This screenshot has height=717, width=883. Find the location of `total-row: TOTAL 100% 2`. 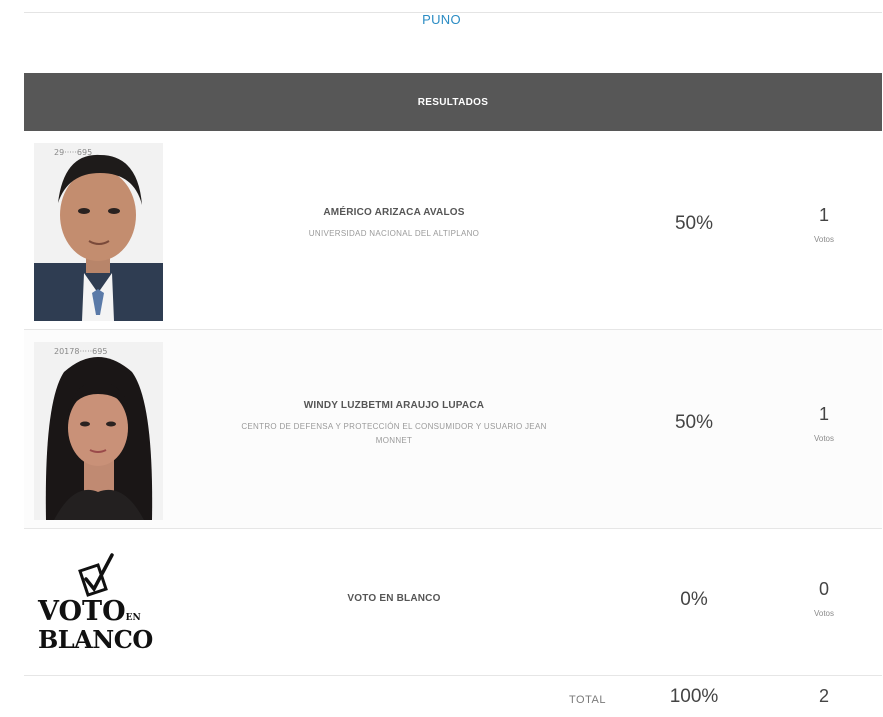

total-row: TOTAL 100% 2 is located at coordinates (453, 696).